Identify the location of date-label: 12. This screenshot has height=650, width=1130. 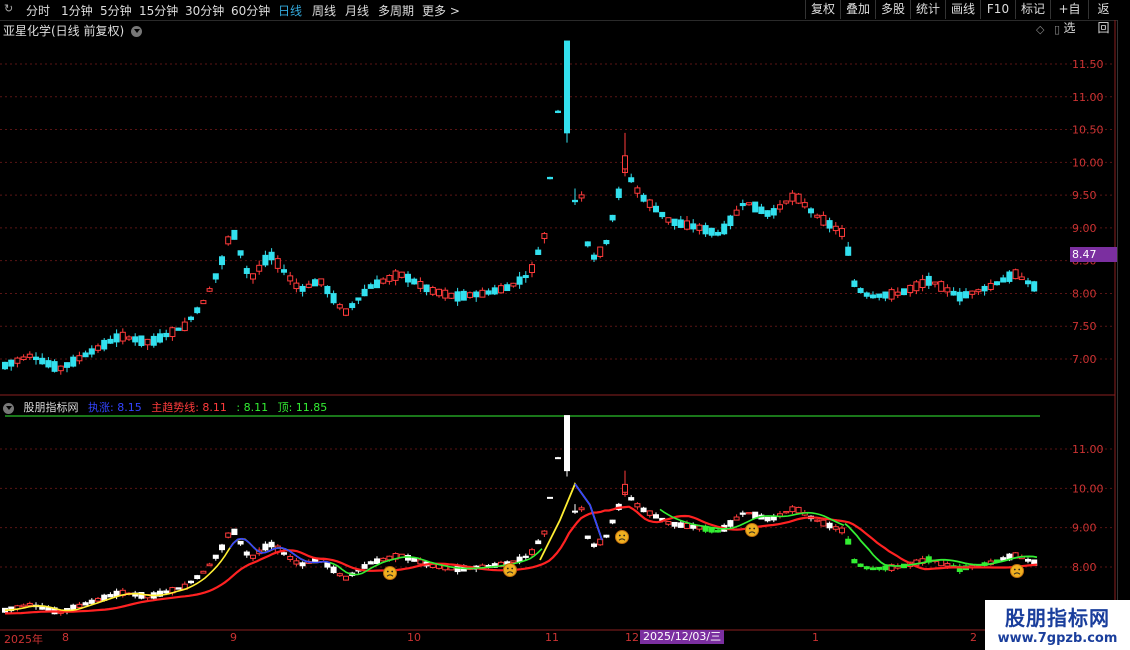
(632, 637).